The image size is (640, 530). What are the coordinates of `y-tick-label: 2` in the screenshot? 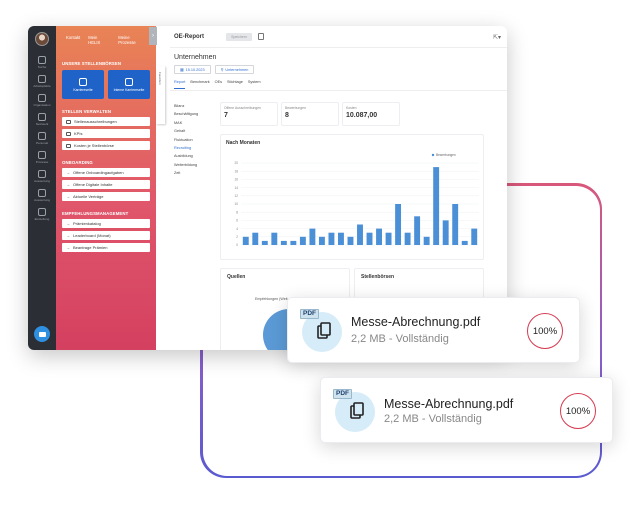 It's located at (237, 237).